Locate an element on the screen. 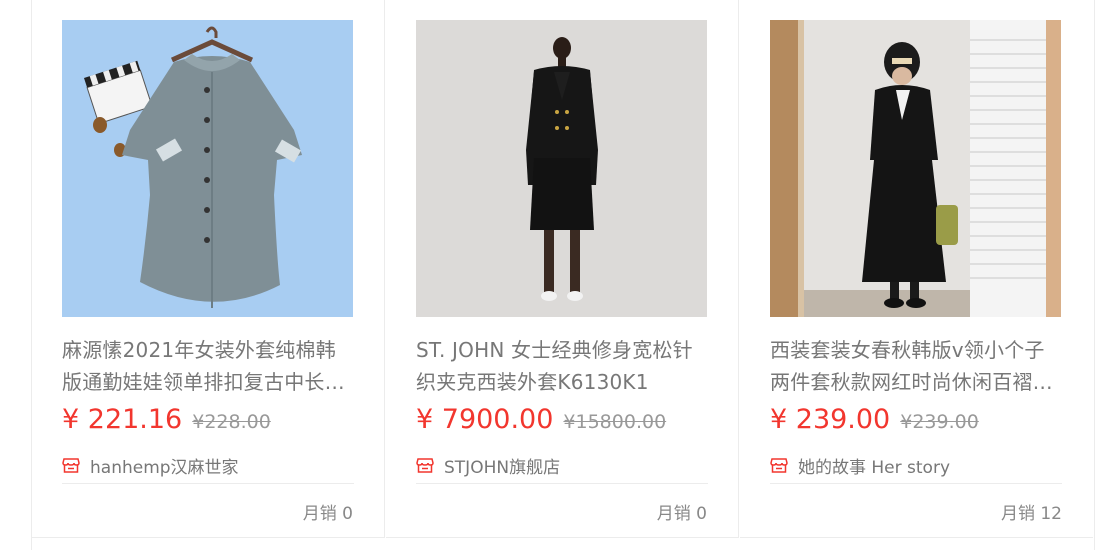 This screenshot has height=550, width=1112. product-photo-black-suit-skirt is located at coordinates (915, 168).